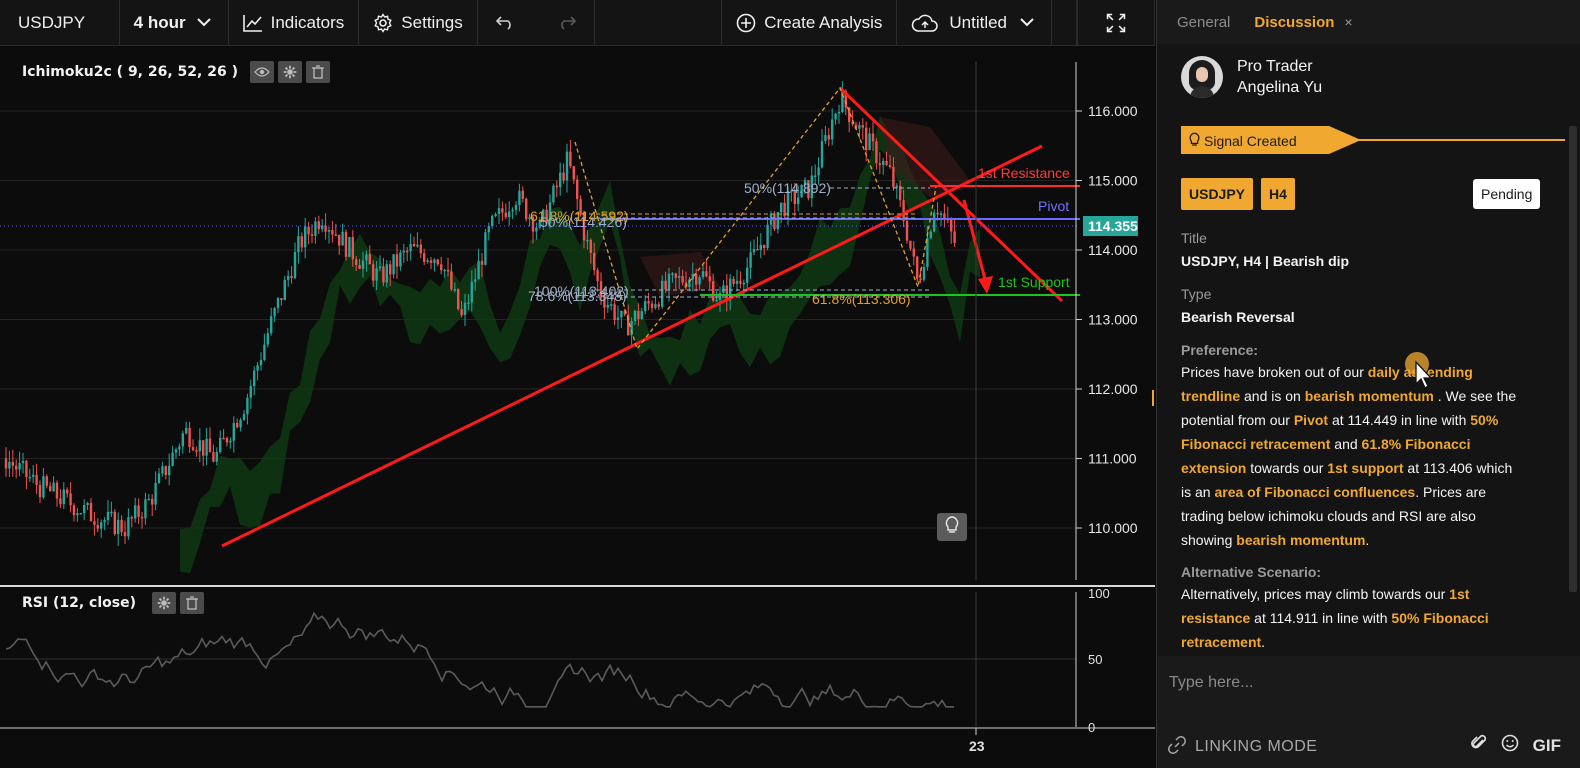 The width and height of the screenshot is (1580, 768). What do you see at coordinates (1113, 226) in the screenshot?
I see `current-price-value: 114.355` at bounding box center [1113, 226].